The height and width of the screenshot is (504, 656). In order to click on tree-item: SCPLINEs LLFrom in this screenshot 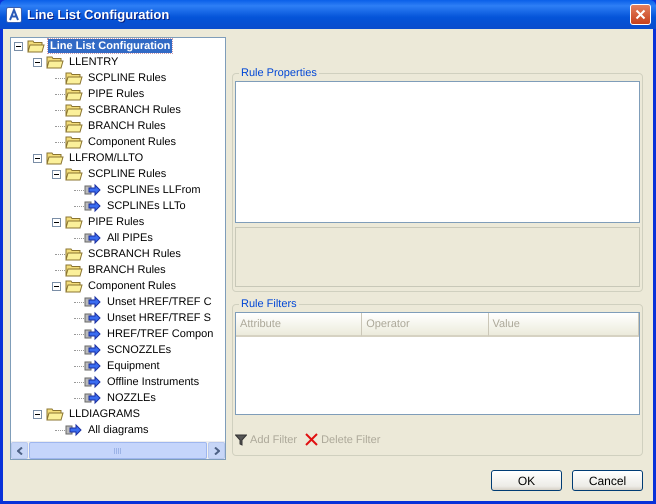, I will do `click(154, 190)`.